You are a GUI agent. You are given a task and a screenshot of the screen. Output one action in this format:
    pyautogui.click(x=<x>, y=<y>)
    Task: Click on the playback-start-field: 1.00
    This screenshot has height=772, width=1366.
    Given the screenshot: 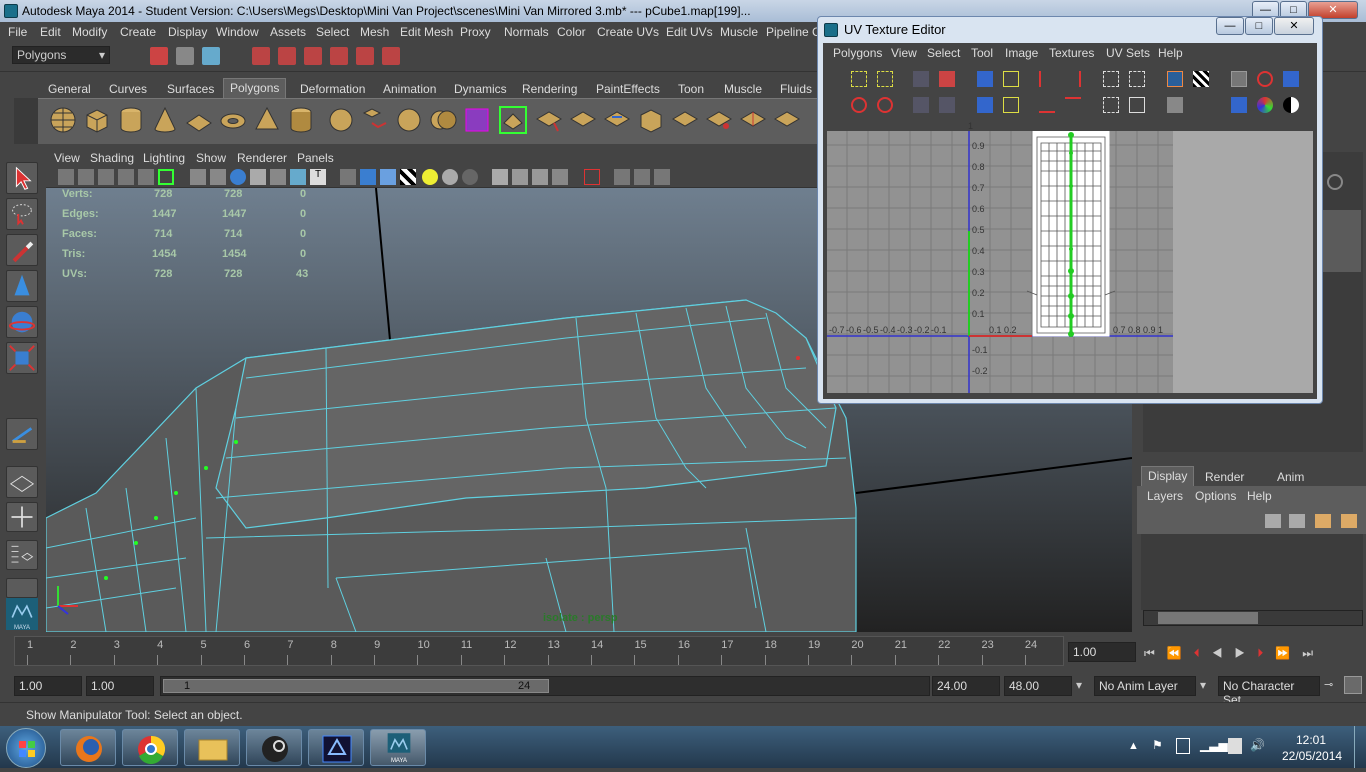 What is the action you would take?
    pyautogui.click(x=120, y=686)
    